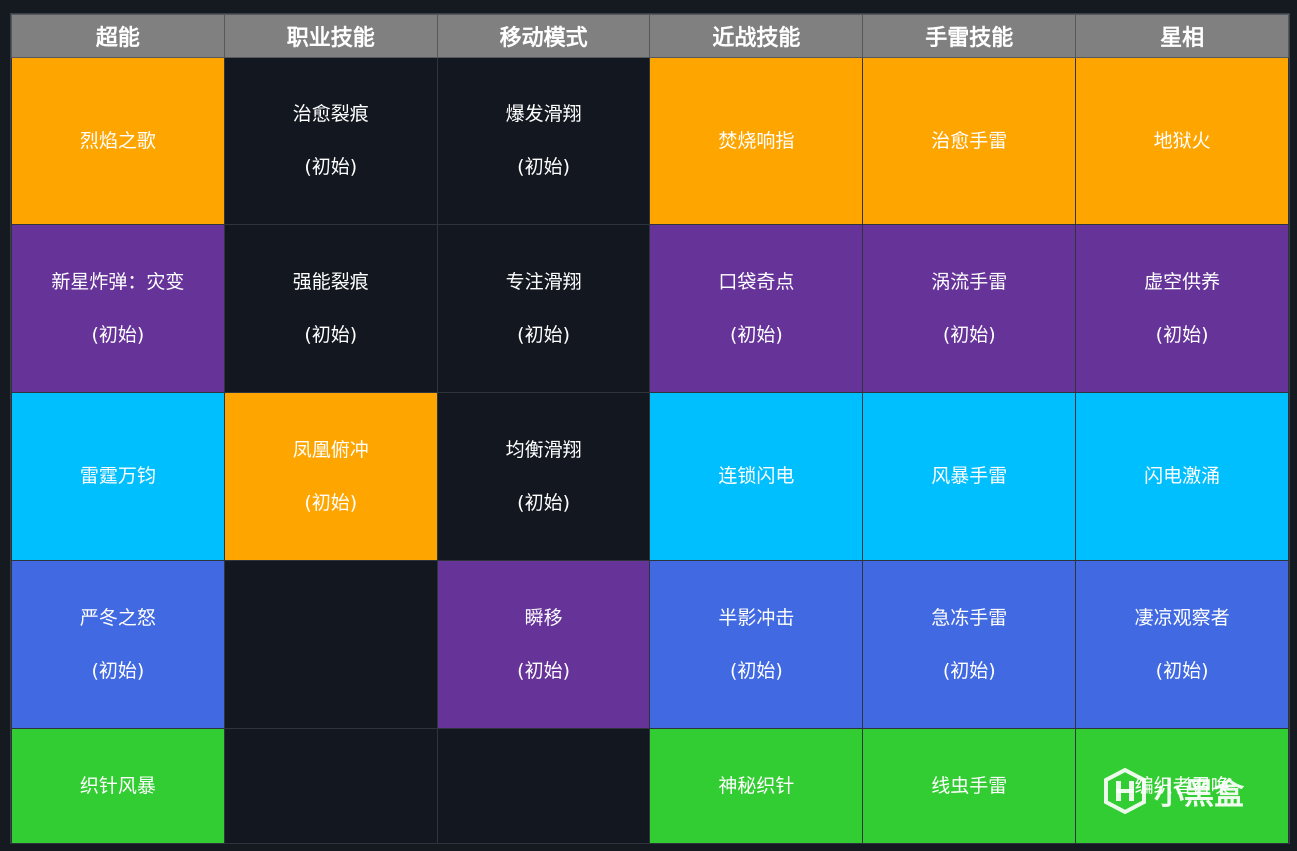  Describe the element at coordinates (1182, 786) in the screenshot. I see `table-cell: 编织者召唤` at that location.